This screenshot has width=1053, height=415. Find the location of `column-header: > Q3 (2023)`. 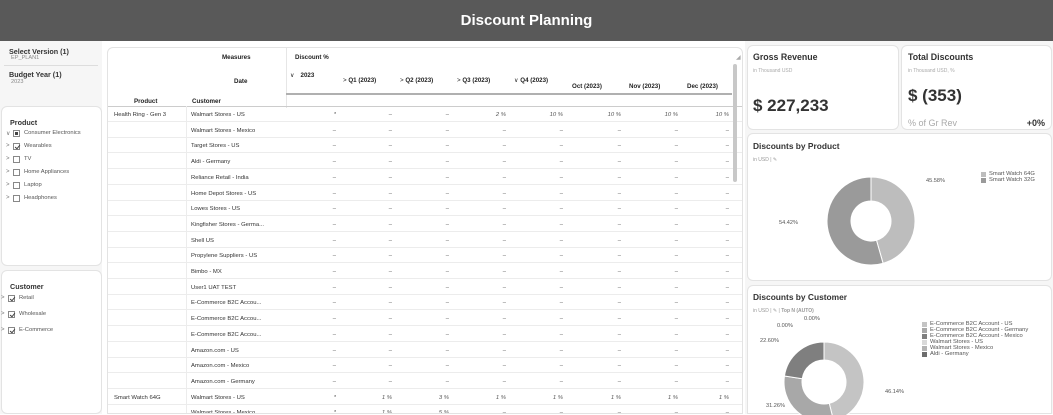

column-header: > Q3 (2023) is located at coordinates (473, 80).